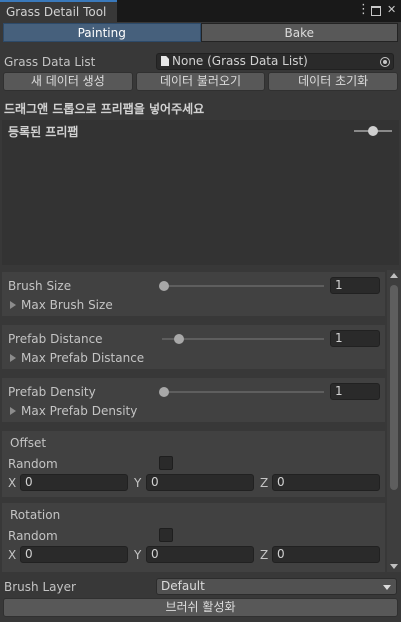 The image size is (401, 622). What do you see at coordinates (50, 62) in the screenshot?
I see `grass-data-list-label: Grass Data List` at bounding box center [50, 62].